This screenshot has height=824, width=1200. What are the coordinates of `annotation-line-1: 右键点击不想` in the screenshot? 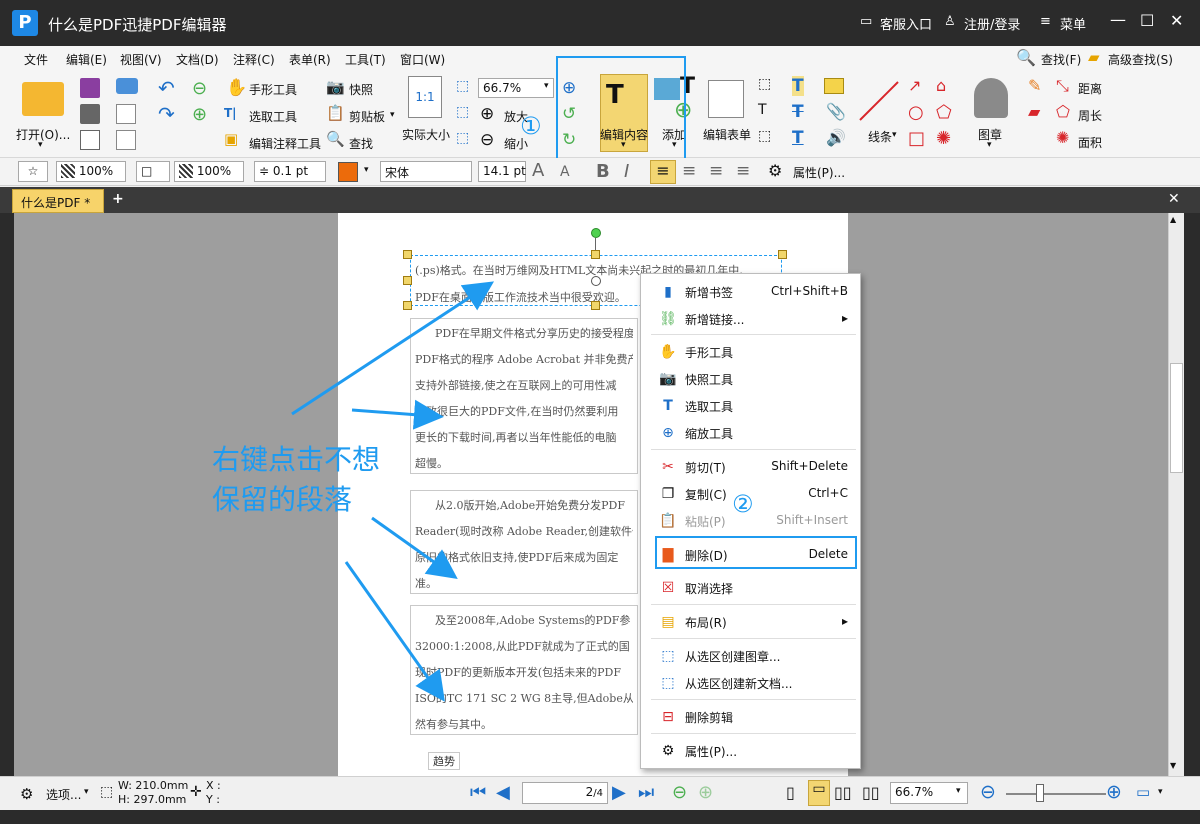 It's located at (296, 459).